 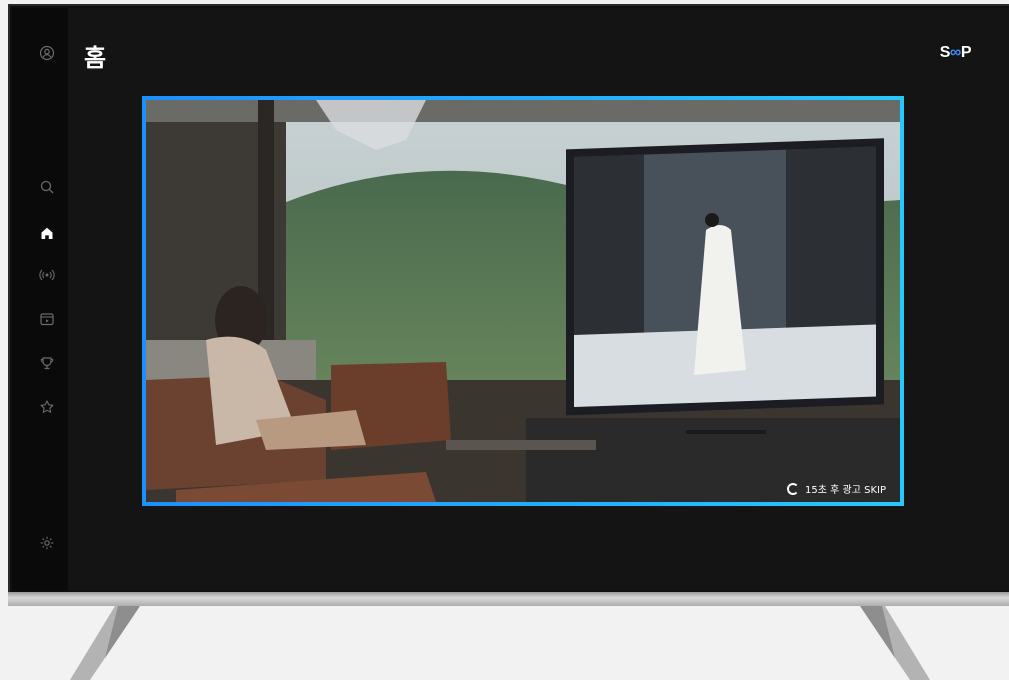 What do you see at coordinates (47, 53) in the screenshot?
I see `profile-icon` at bounding box center [47, 53].